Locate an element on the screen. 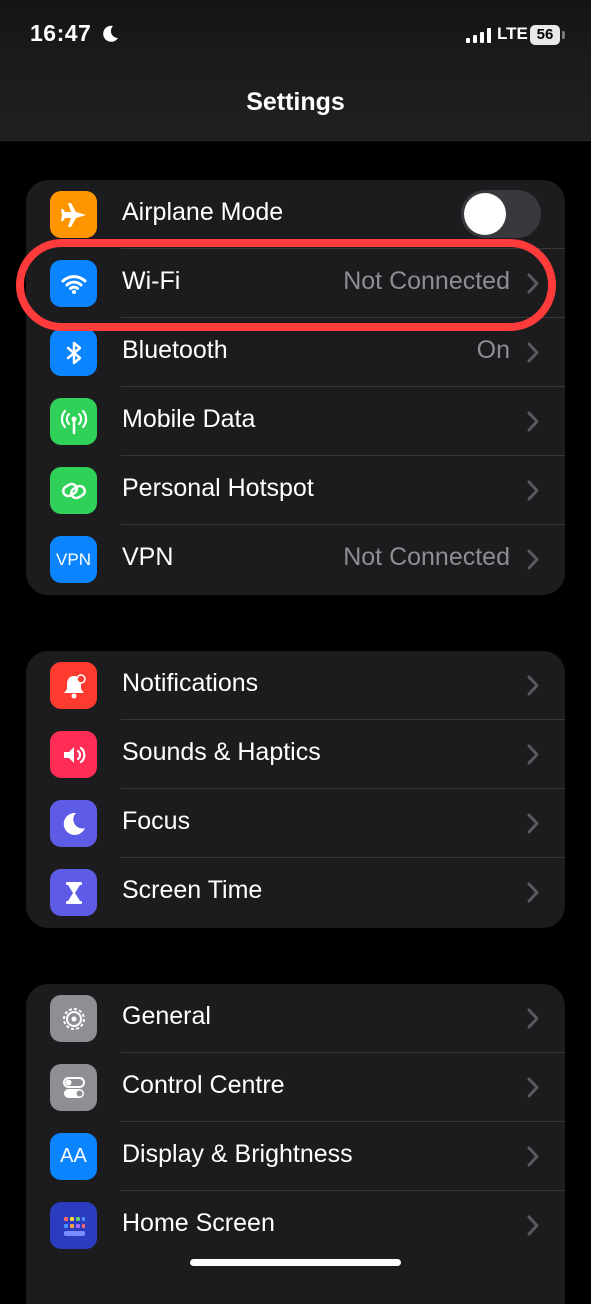 The image size is (591, 1304). row-label: VPN is located at coordinates (148, 557).